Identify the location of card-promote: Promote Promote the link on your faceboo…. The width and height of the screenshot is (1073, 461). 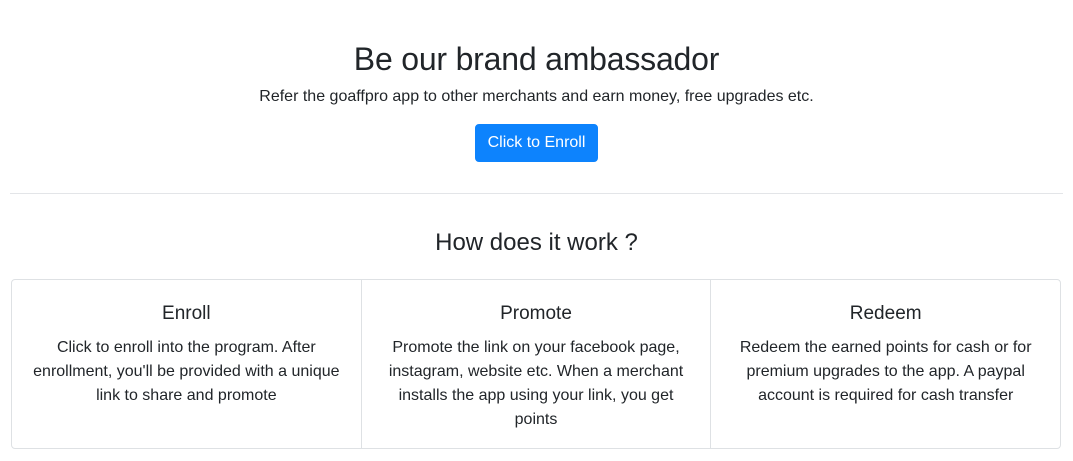
(535, 364).